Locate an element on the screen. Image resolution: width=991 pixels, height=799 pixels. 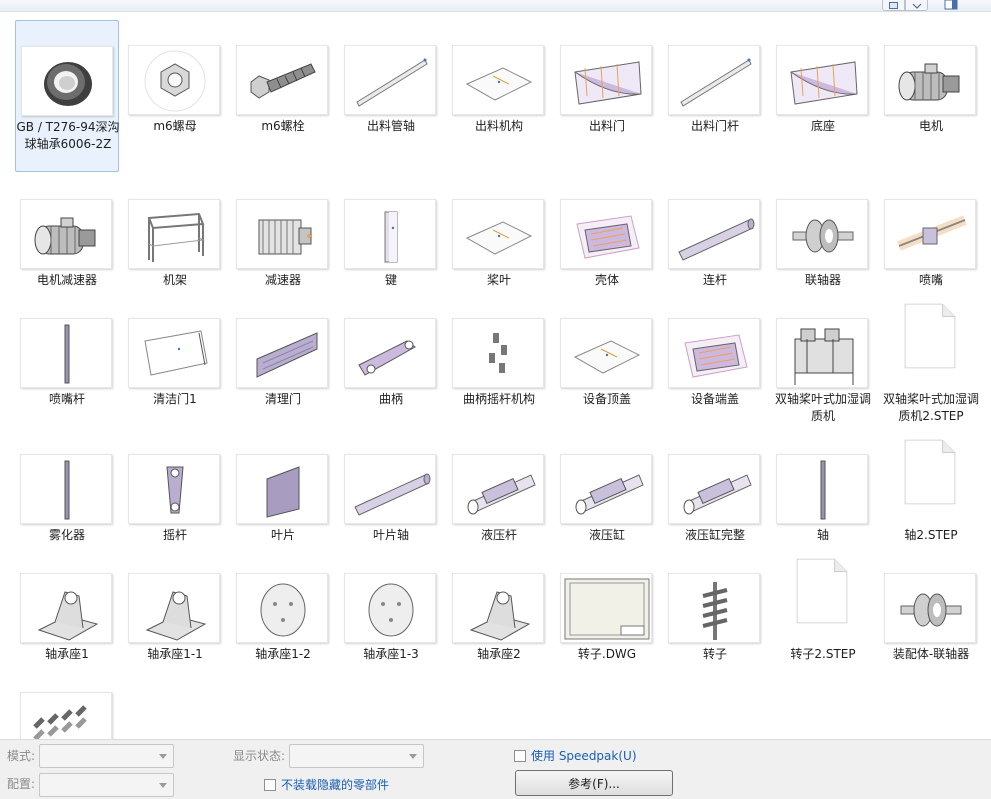
file-tile: 电机 is located at coordinates (931, 76).